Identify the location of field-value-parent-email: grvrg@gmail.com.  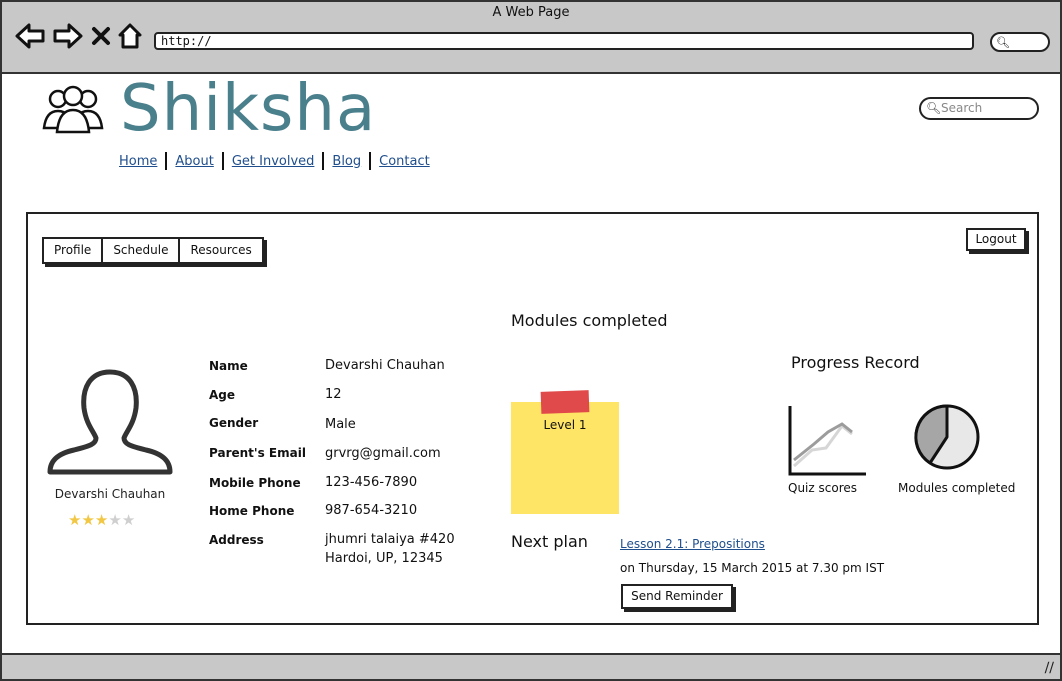
(383, 453).